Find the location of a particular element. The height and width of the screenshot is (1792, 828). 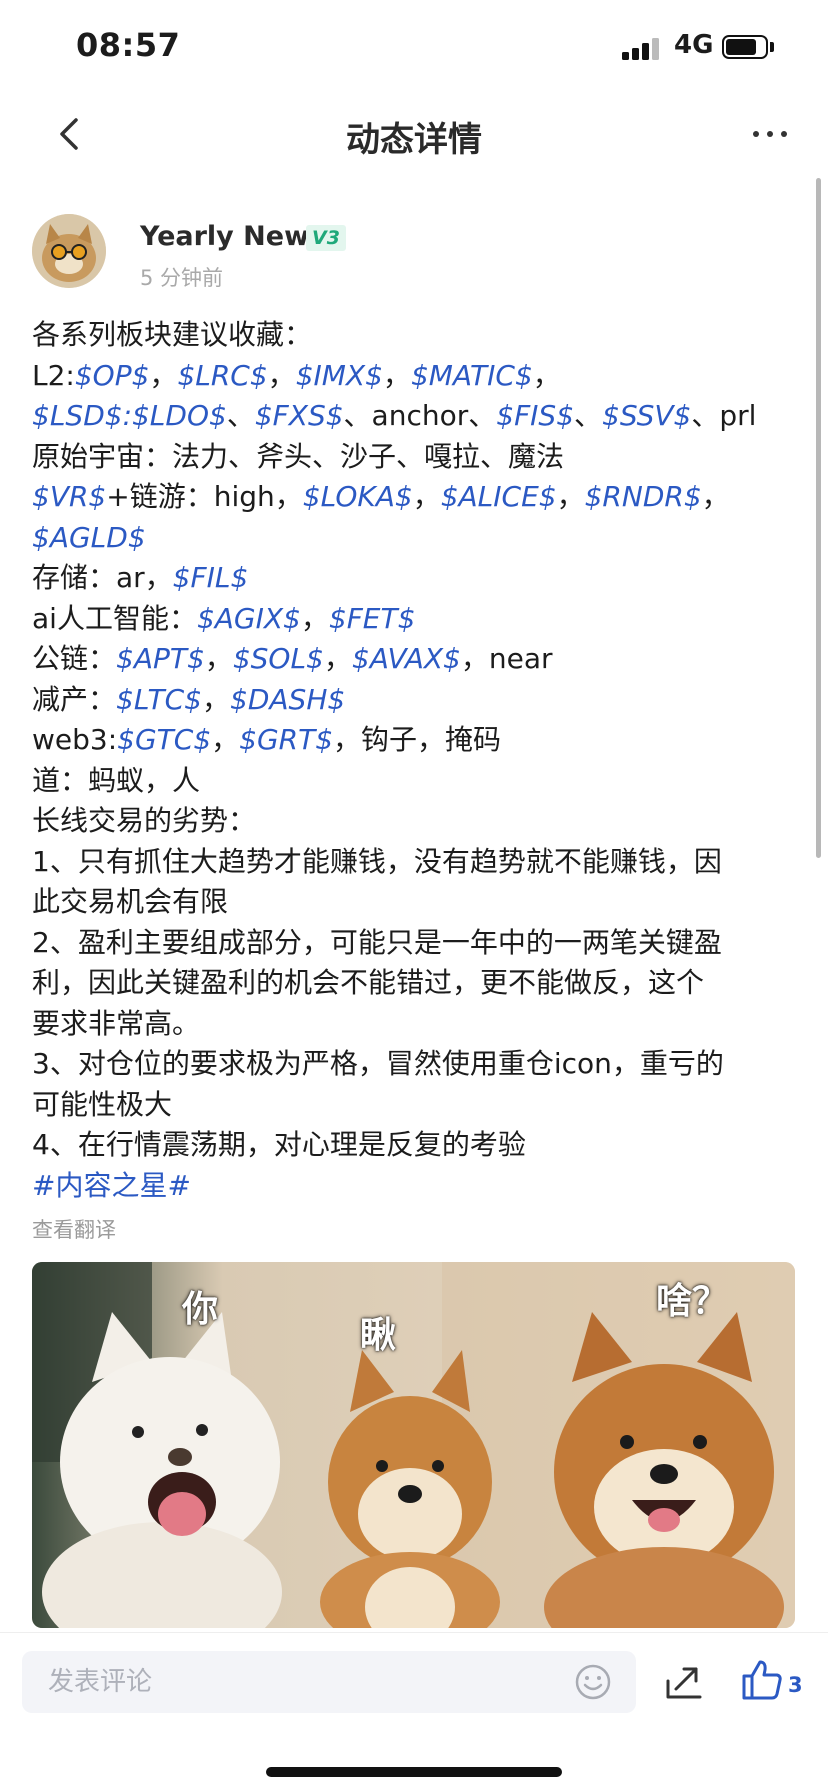

battery-icon is located at coordinates (745, 47).